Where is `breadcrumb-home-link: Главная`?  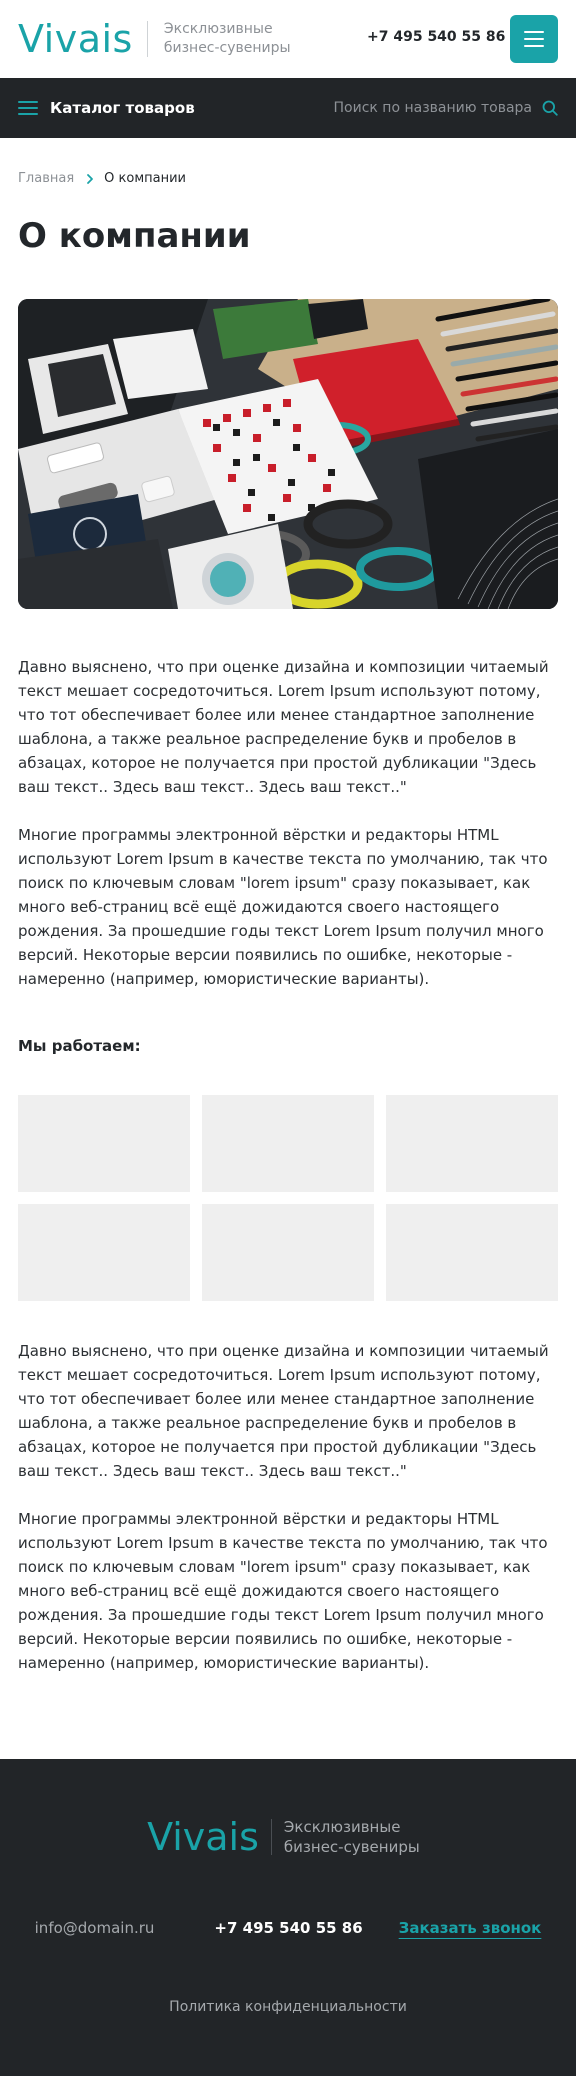 breadcrumb-home-link: Главная is located at coordinates (46, 178).